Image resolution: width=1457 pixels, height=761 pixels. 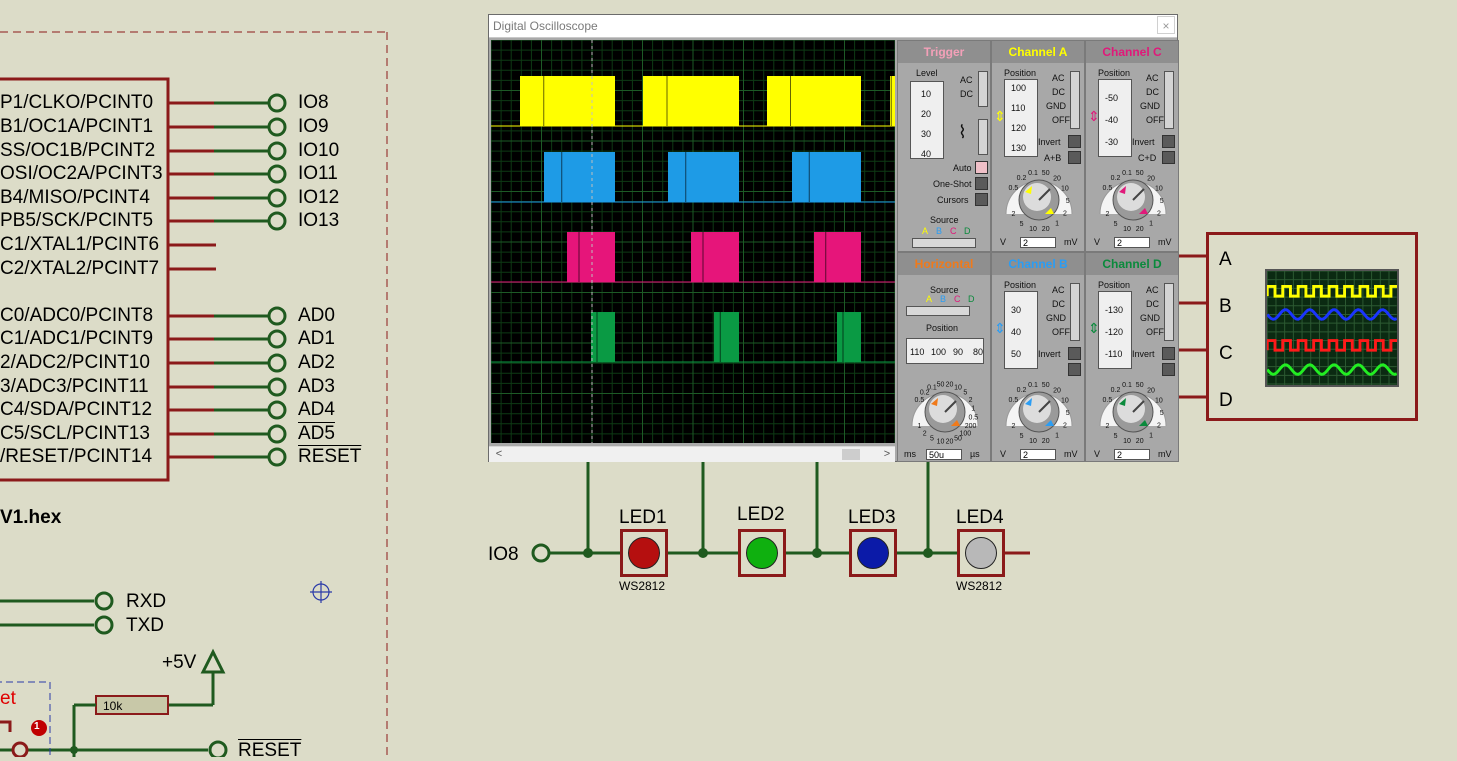 What do you see at coordinates (925, 231) in the screenshot?
I see `trigger-source-a: A` at bounding box center [925, 231].